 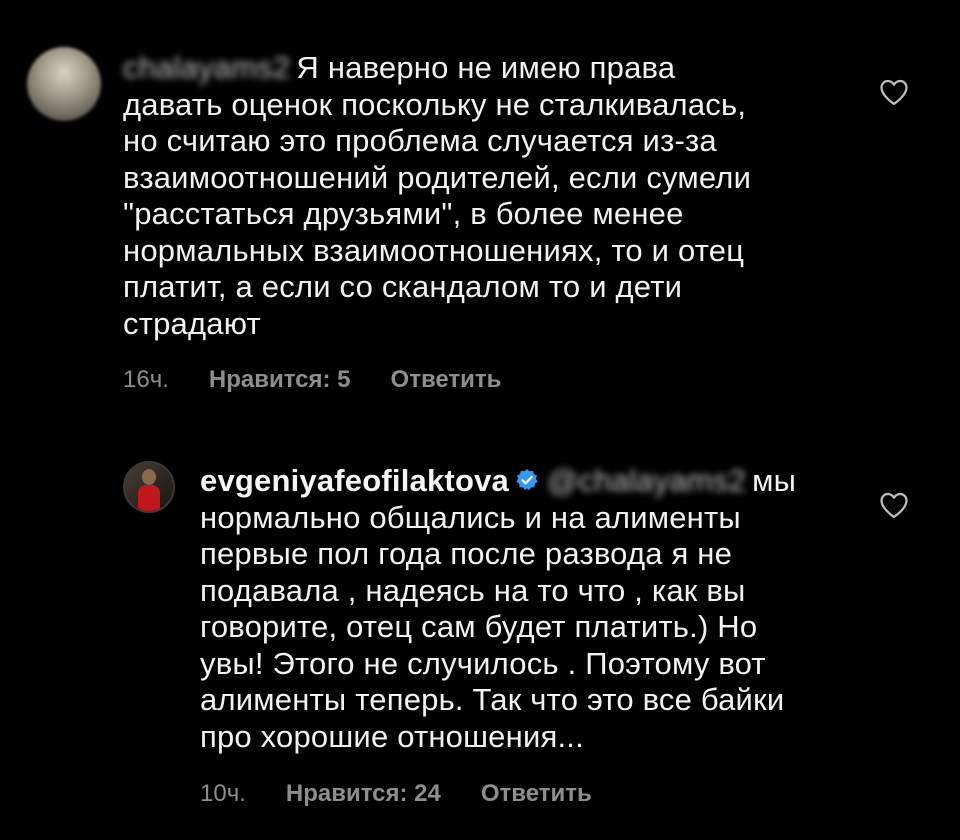 I want to click on comment-line: давать оценок поскольку не сталкивалась,, so click(x=435, y=104).